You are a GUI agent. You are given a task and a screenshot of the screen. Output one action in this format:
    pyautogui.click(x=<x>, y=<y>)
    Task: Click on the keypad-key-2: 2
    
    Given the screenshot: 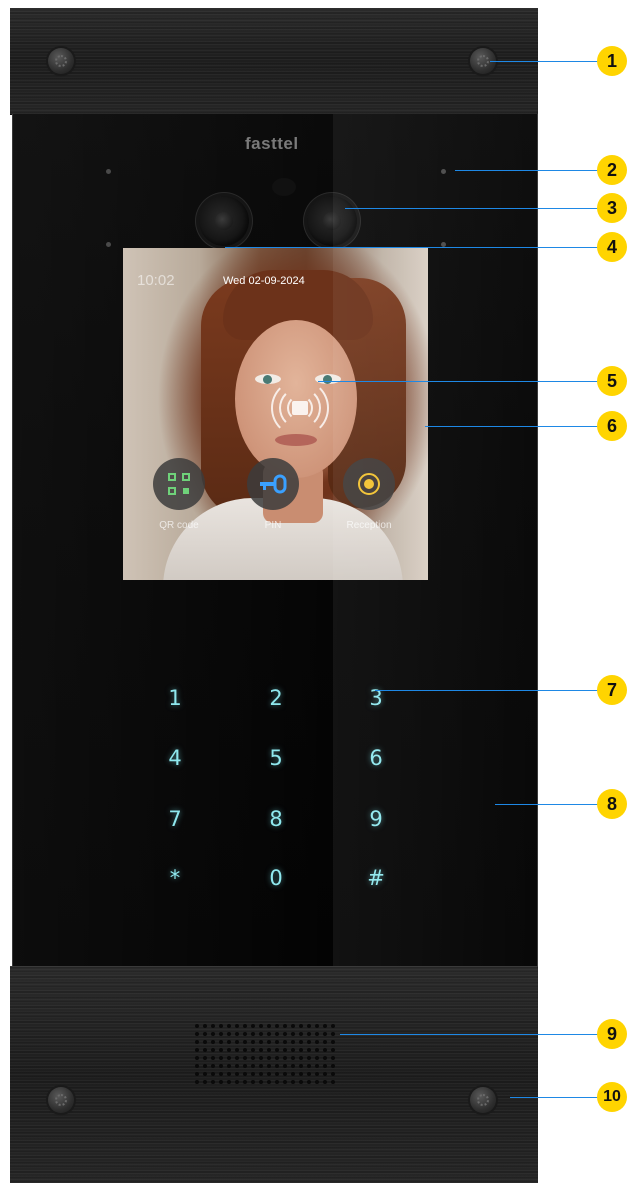 What is the action you would take?
    pyautogui.click(x=276, y=698)
    